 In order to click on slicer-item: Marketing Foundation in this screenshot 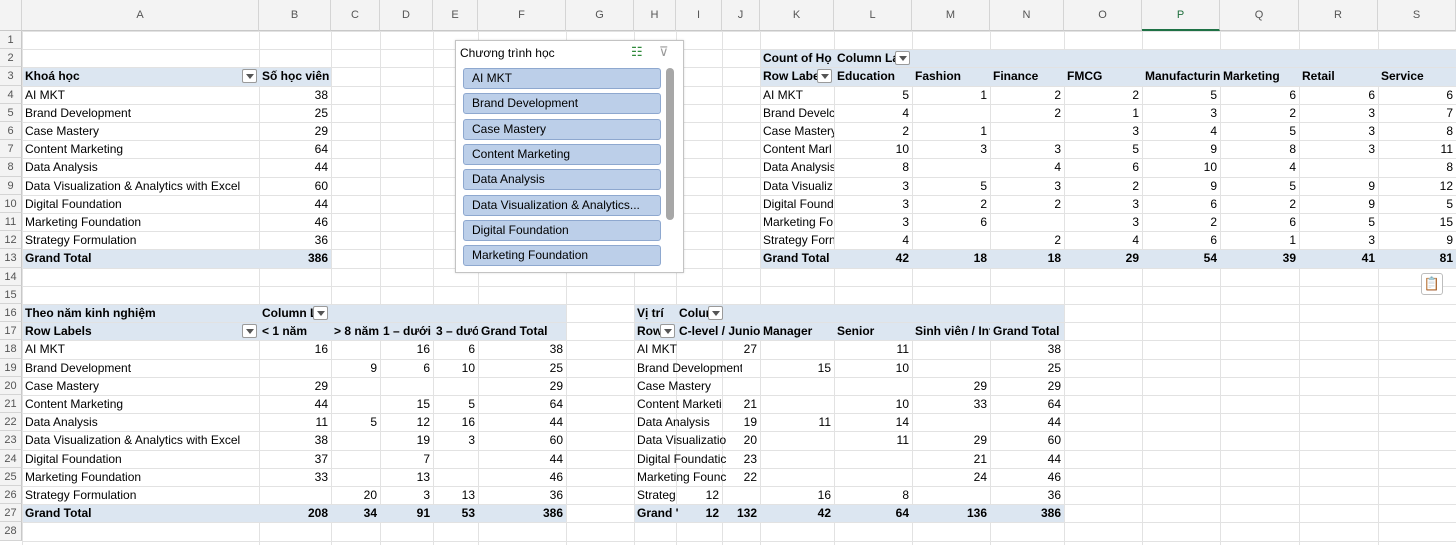, I will do `click(562, 256)`.